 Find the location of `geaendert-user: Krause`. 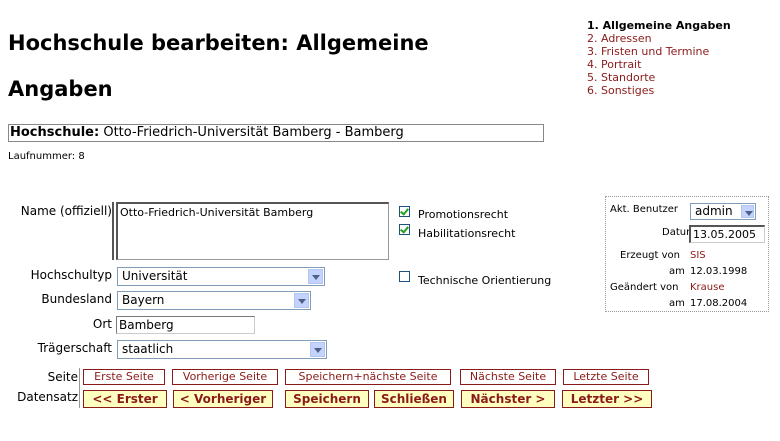

geaendert-user: Krause is located at coordinates (707, 287).